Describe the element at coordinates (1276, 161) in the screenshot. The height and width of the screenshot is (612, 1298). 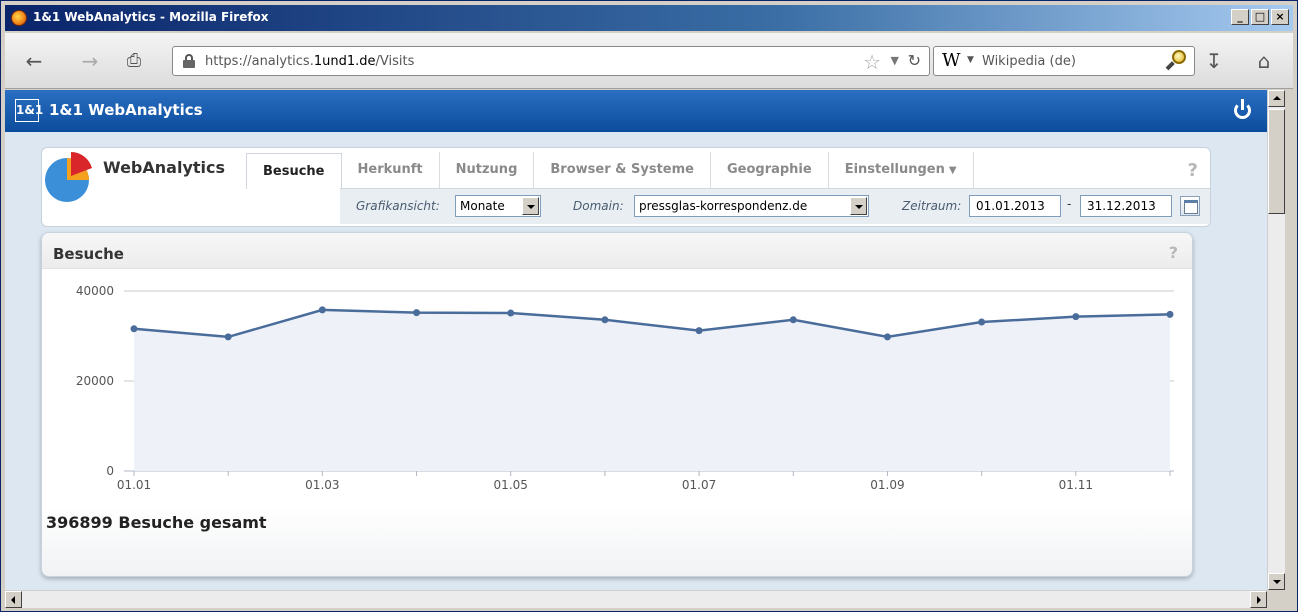
I see `vertical-scroll-thumb` at that location.